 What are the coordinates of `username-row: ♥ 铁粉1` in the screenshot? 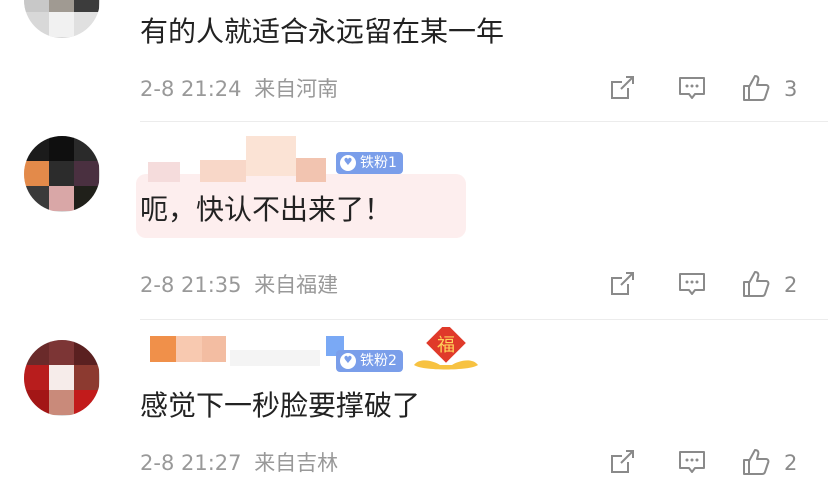 It's located at (290, 160).